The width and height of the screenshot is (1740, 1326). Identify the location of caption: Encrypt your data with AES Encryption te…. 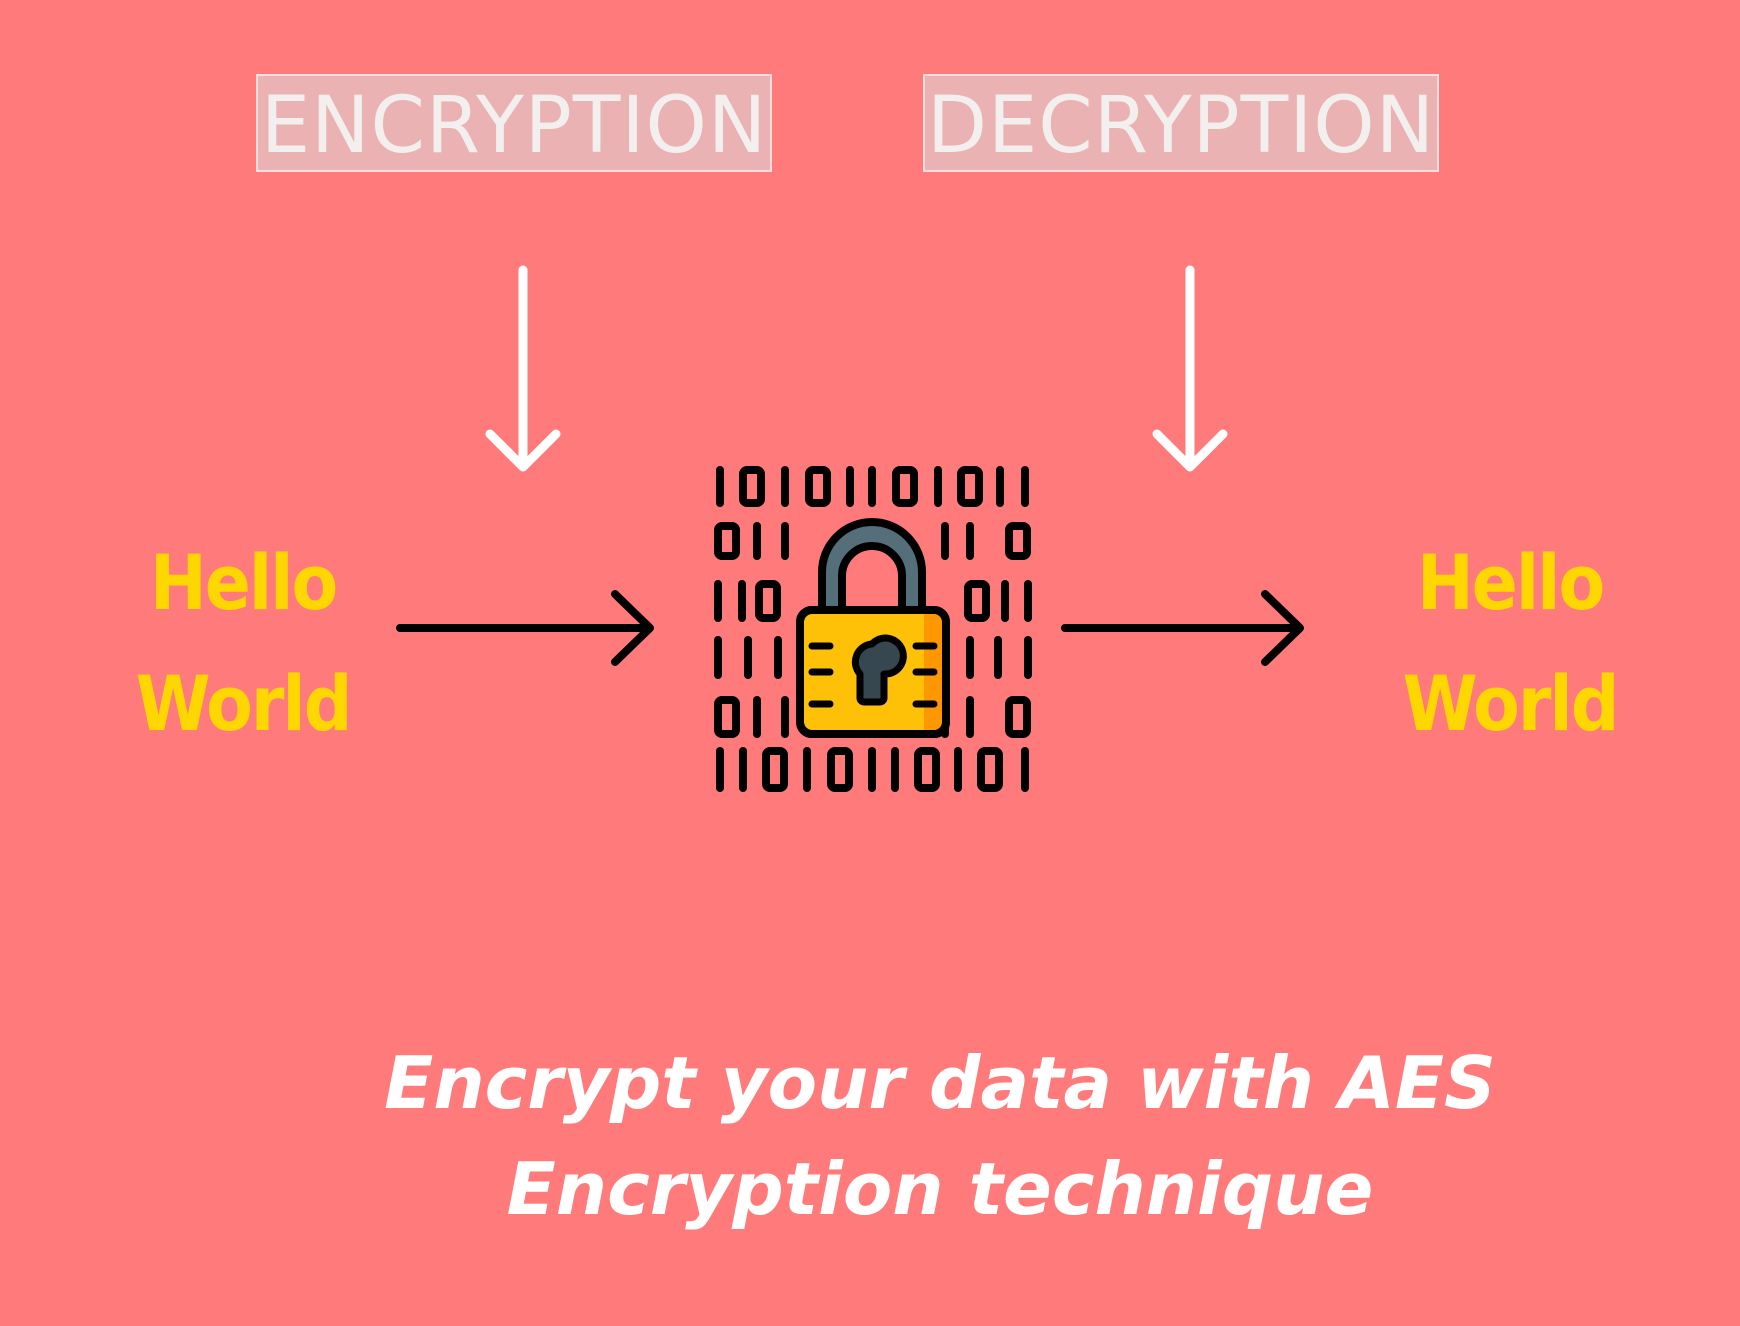
(940, 1136).